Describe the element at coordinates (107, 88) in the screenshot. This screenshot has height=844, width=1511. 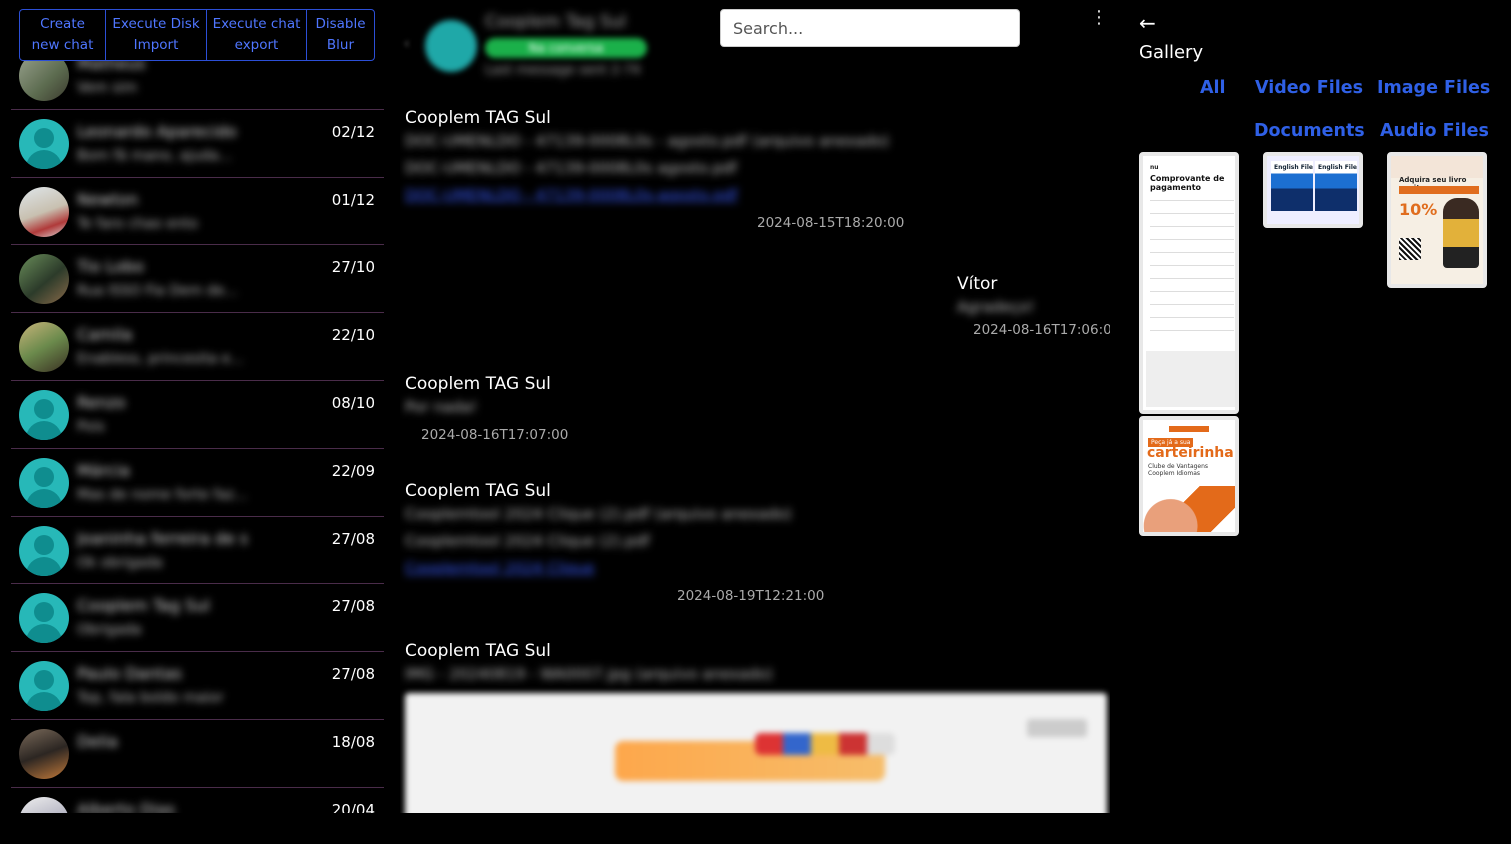
I see `chat-preview: Vem sim` at that location.